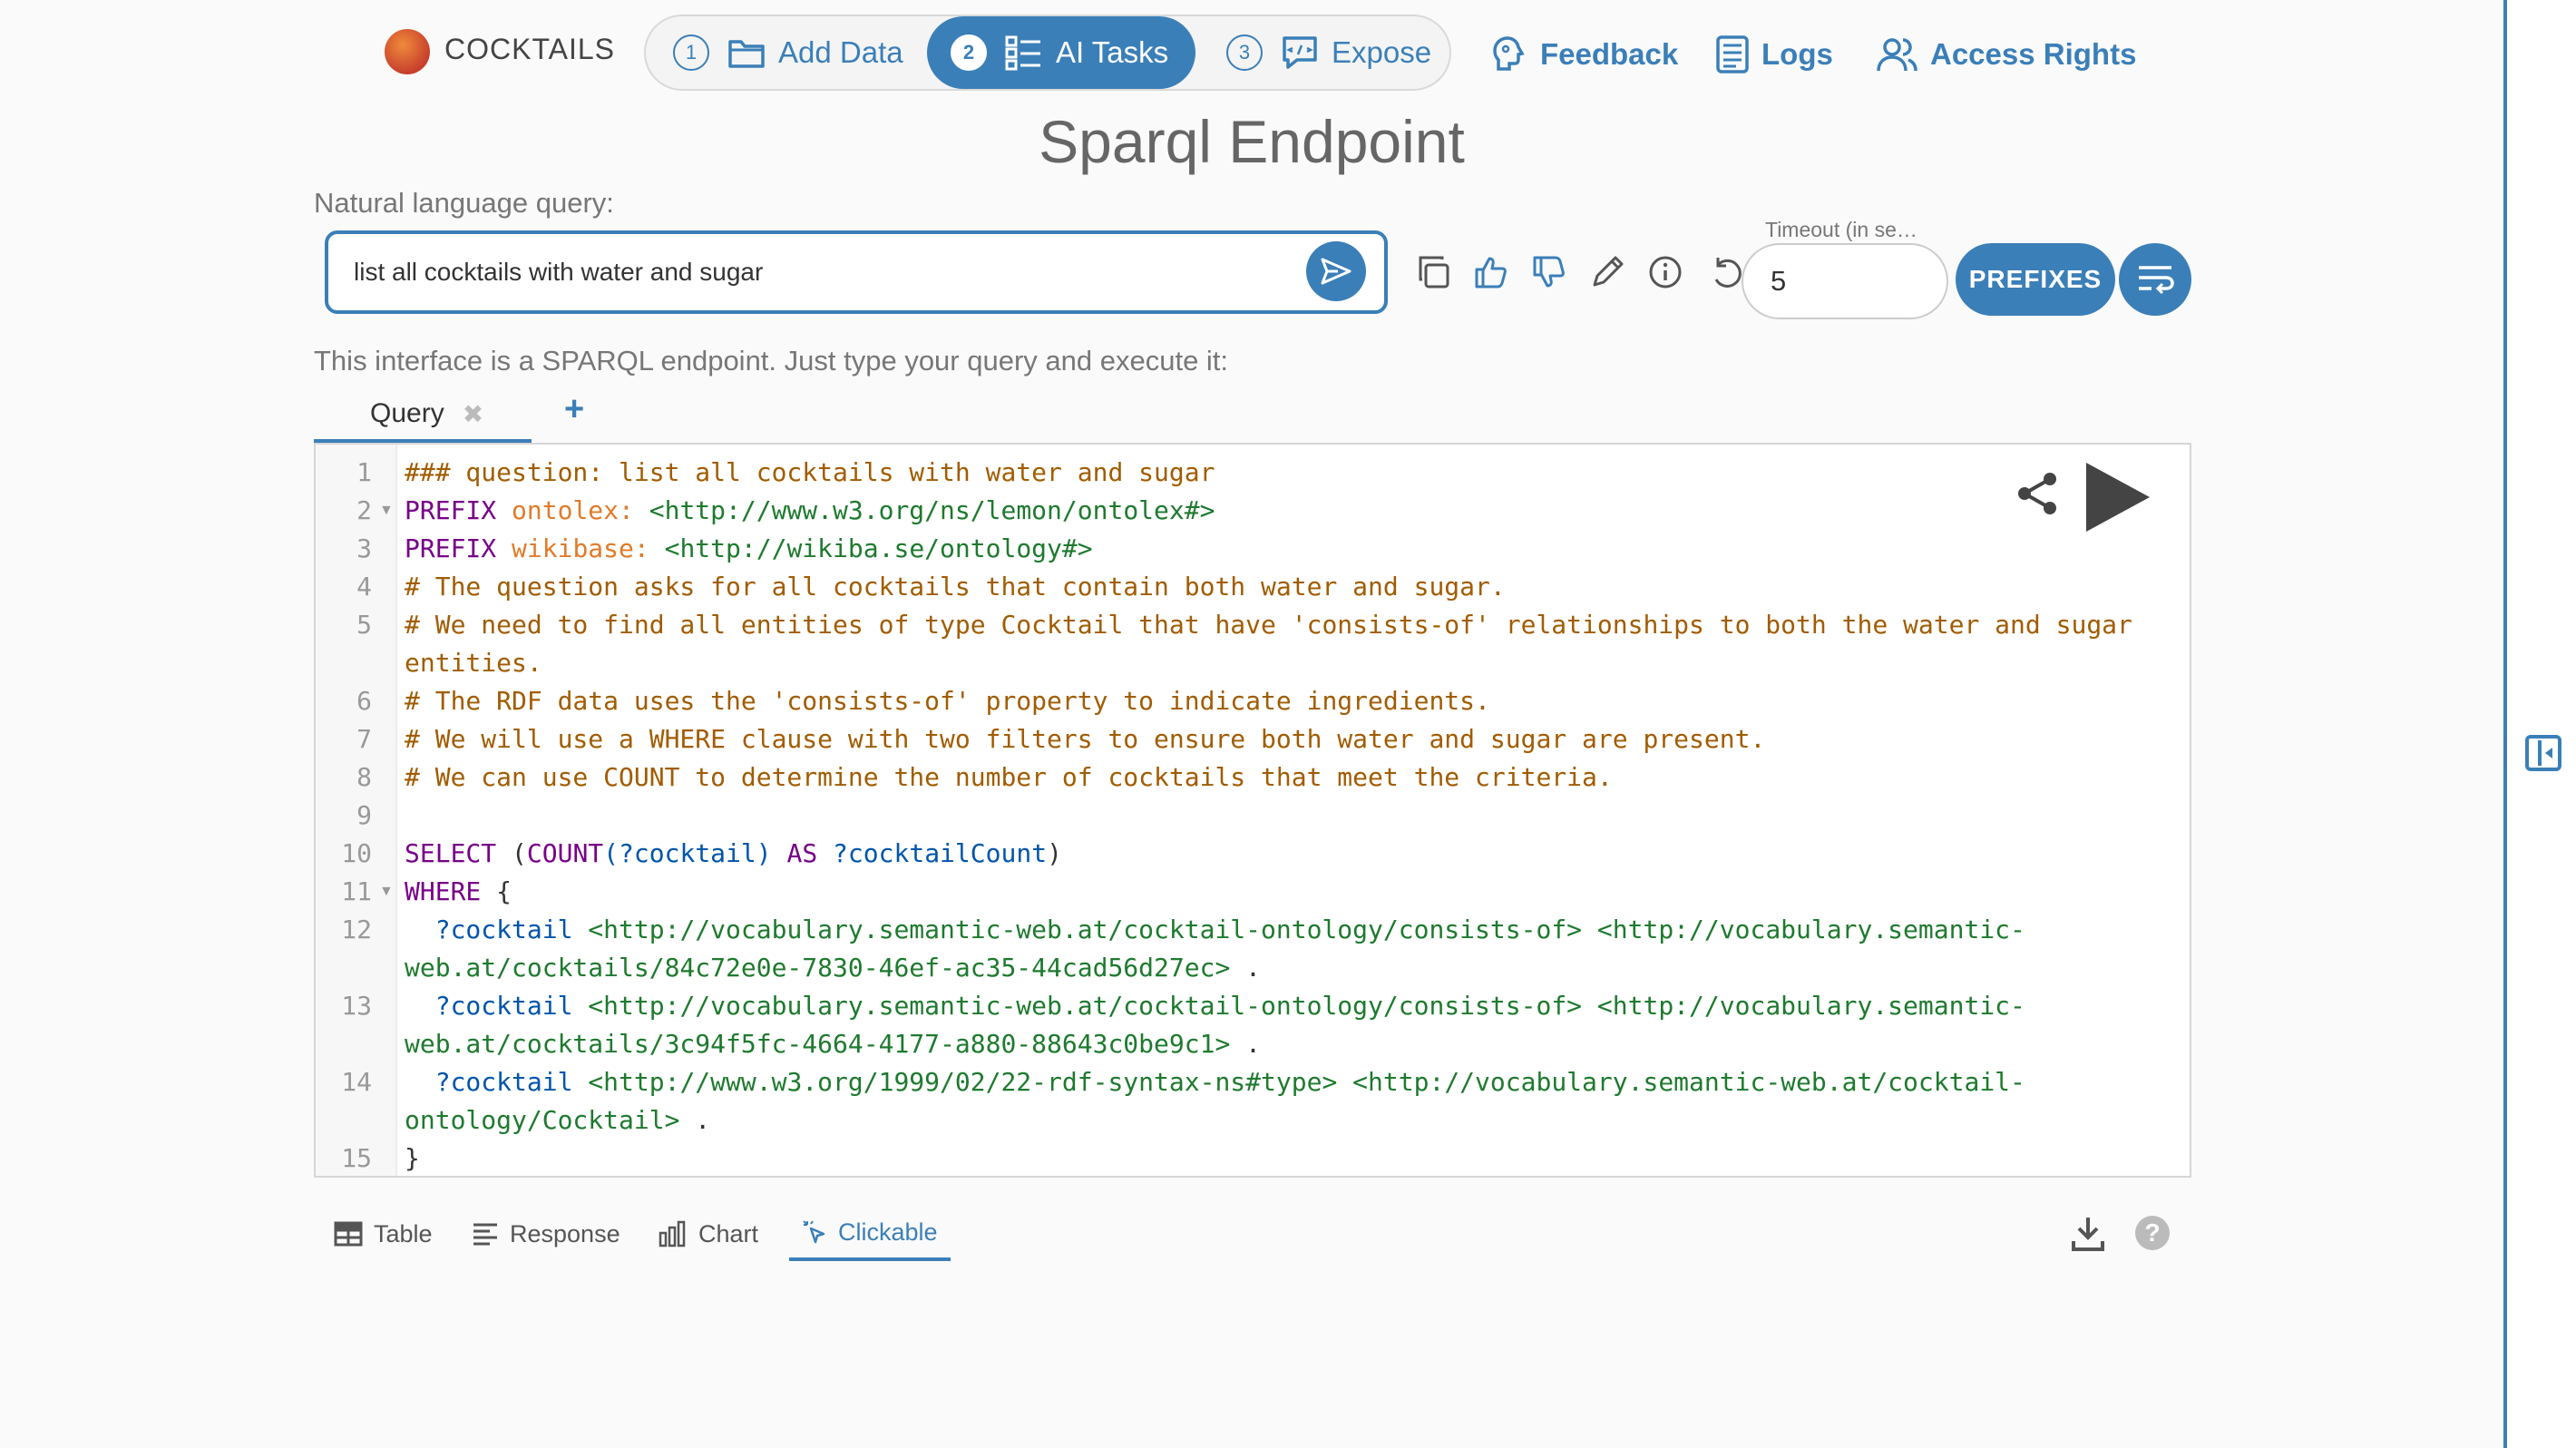  Describe the element at coordinates (809, 52) in the screenshot. I see `step-add-data: 1 Add Data` at that location.